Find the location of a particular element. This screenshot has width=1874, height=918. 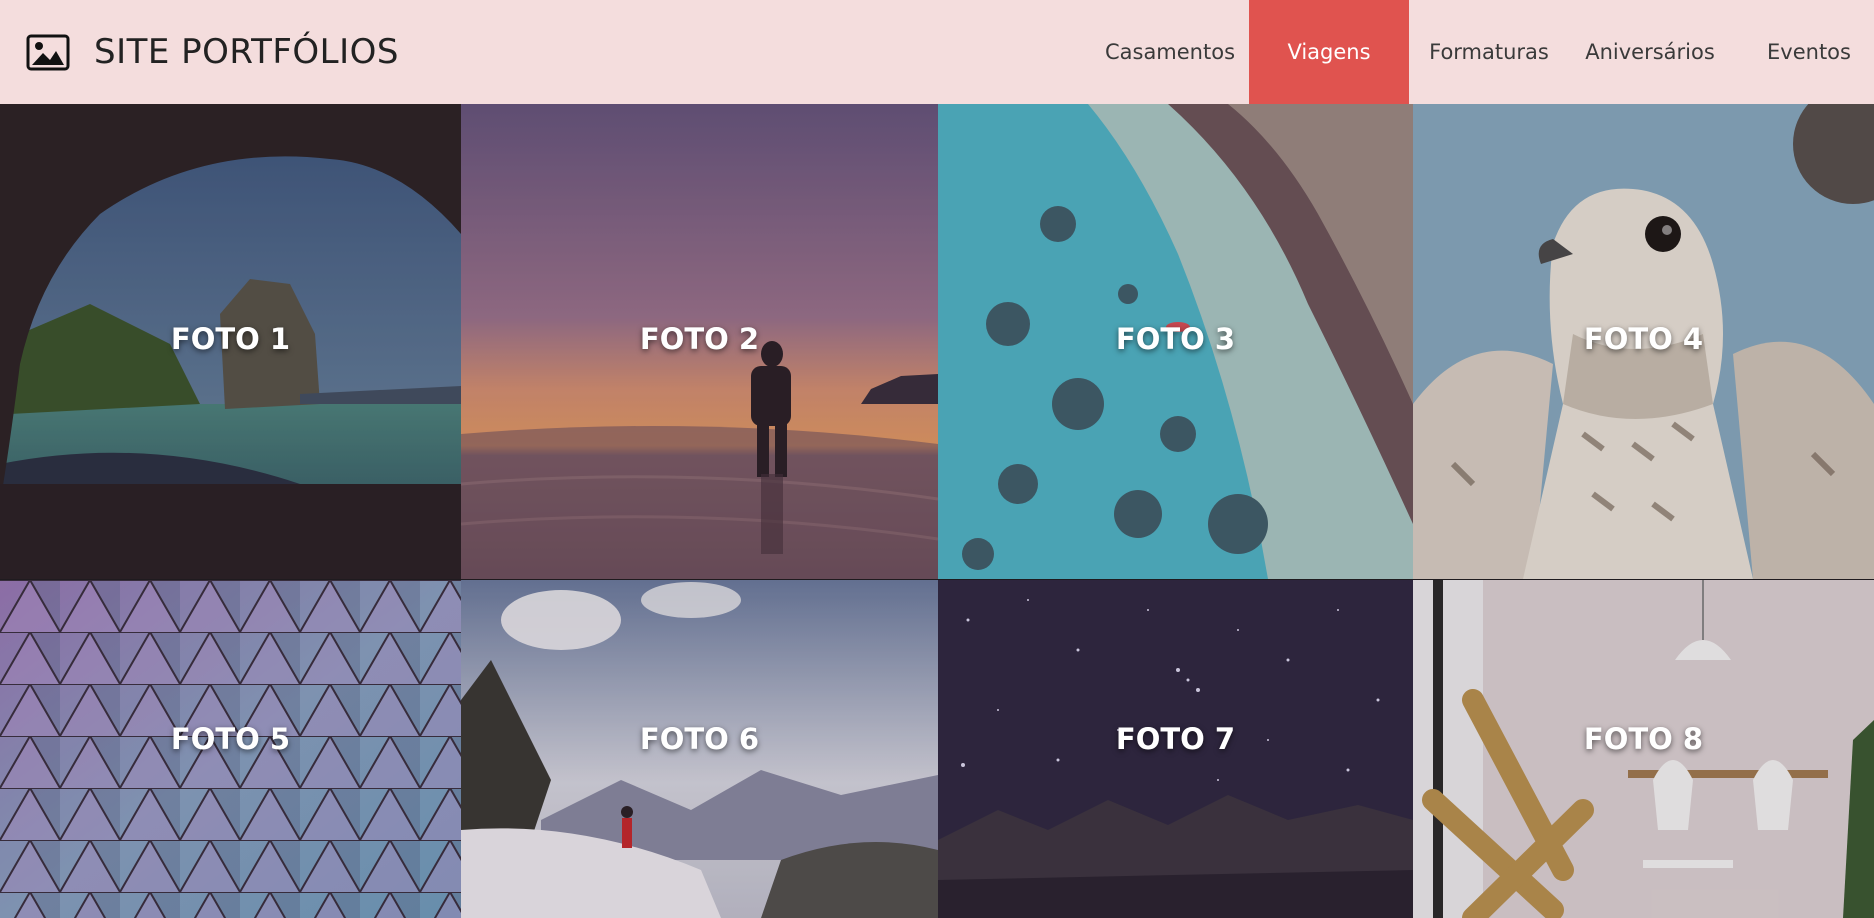

photo-tile-6: FOTO 6 is located at coordinates (699, 749).